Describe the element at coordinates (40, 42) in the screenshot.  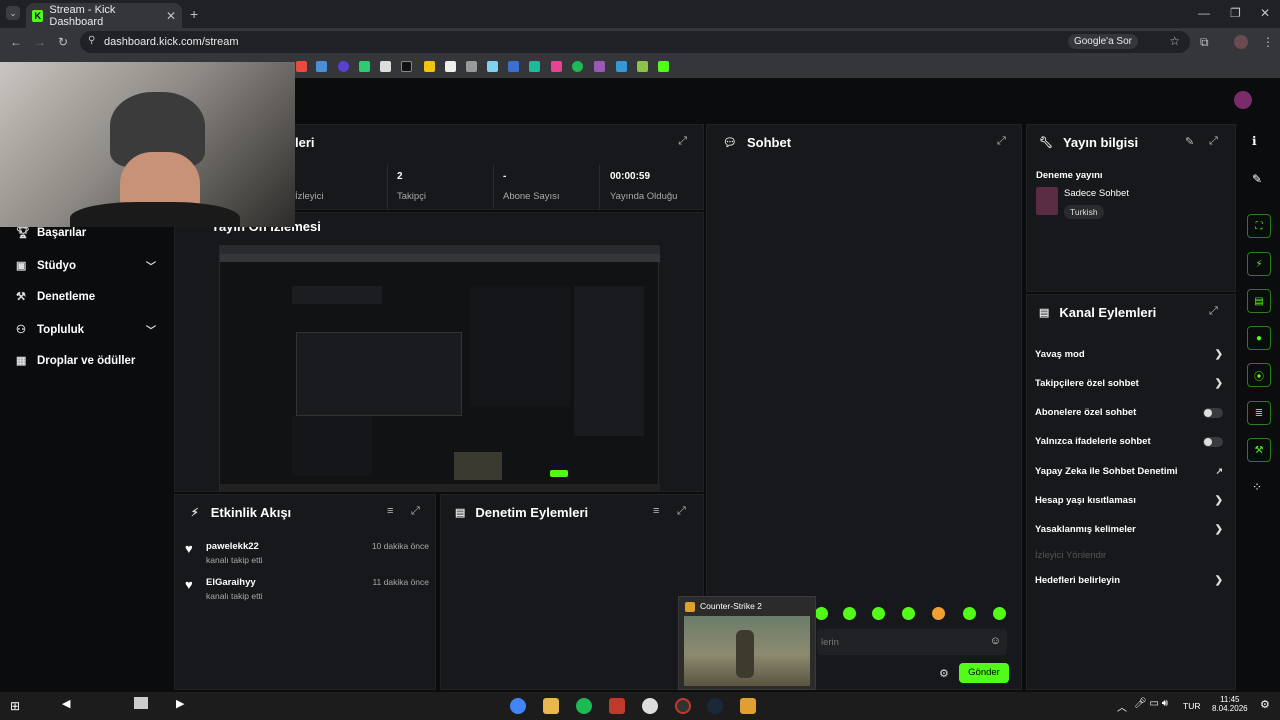
I see `forward-icon: →` at that location.